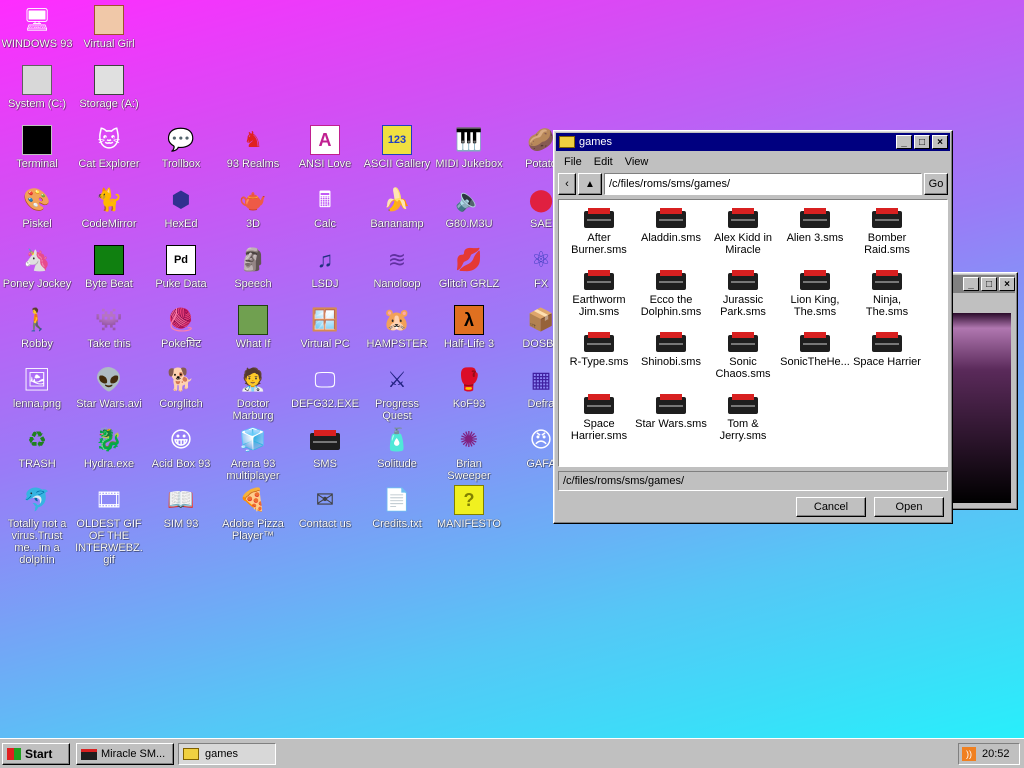 The width and height of the screenshot is (1024, 768). Describe the element at coordinates (573, 162) in the screenshot. I see `menu-file: File` at that location.